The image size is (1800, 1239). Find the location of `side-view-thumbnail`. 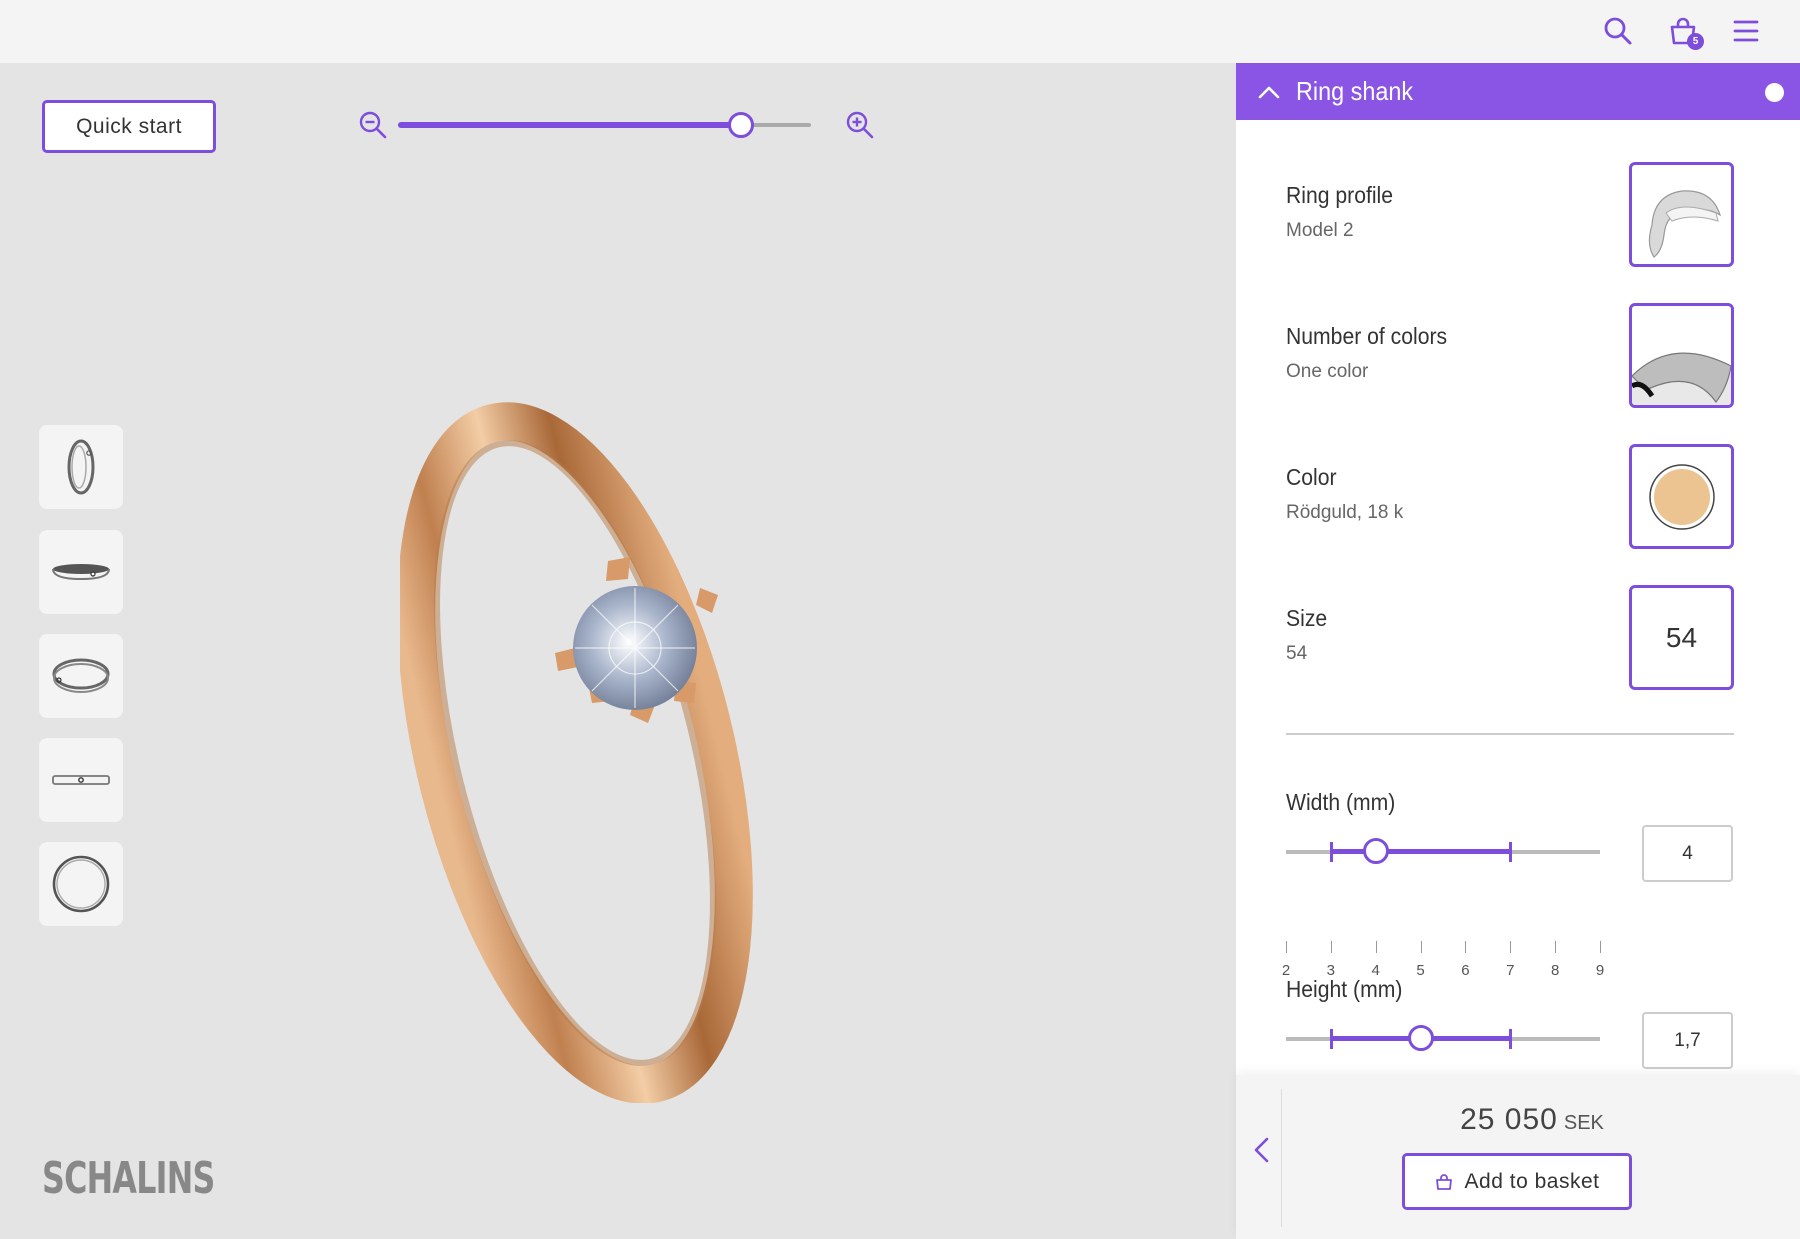

side-view-thumbnail is located at coordinates (81, 467).